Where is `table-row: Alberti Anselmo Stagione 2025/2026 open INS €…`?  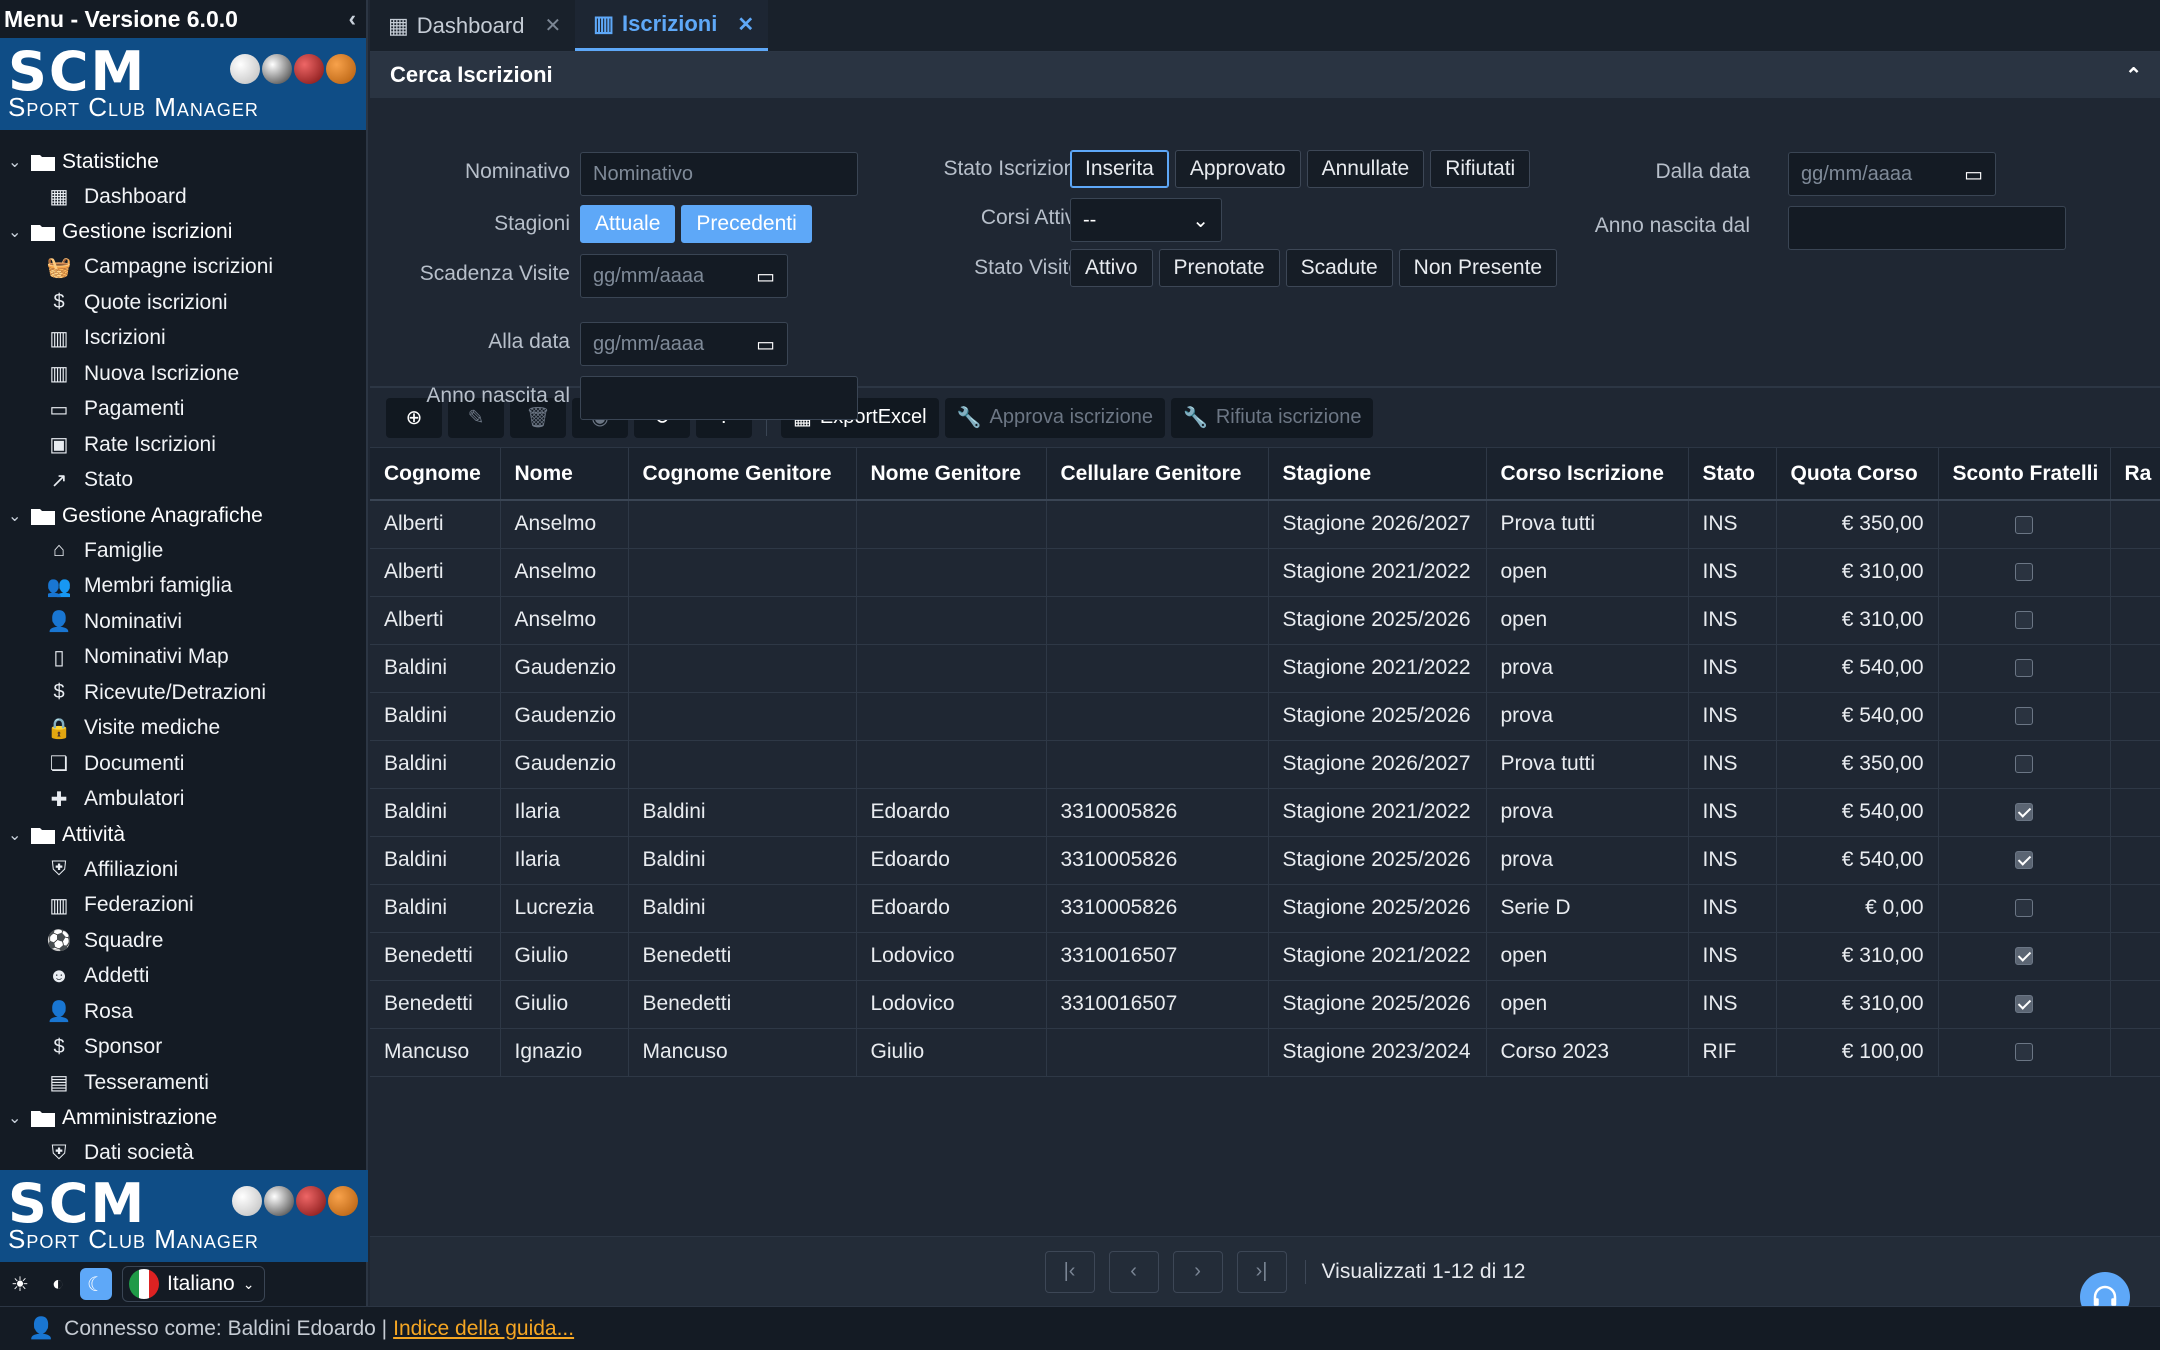
table-row: Alberti Anselmo Stagione 2025/2026 open INS €… is located at coordinates (1265, 620).